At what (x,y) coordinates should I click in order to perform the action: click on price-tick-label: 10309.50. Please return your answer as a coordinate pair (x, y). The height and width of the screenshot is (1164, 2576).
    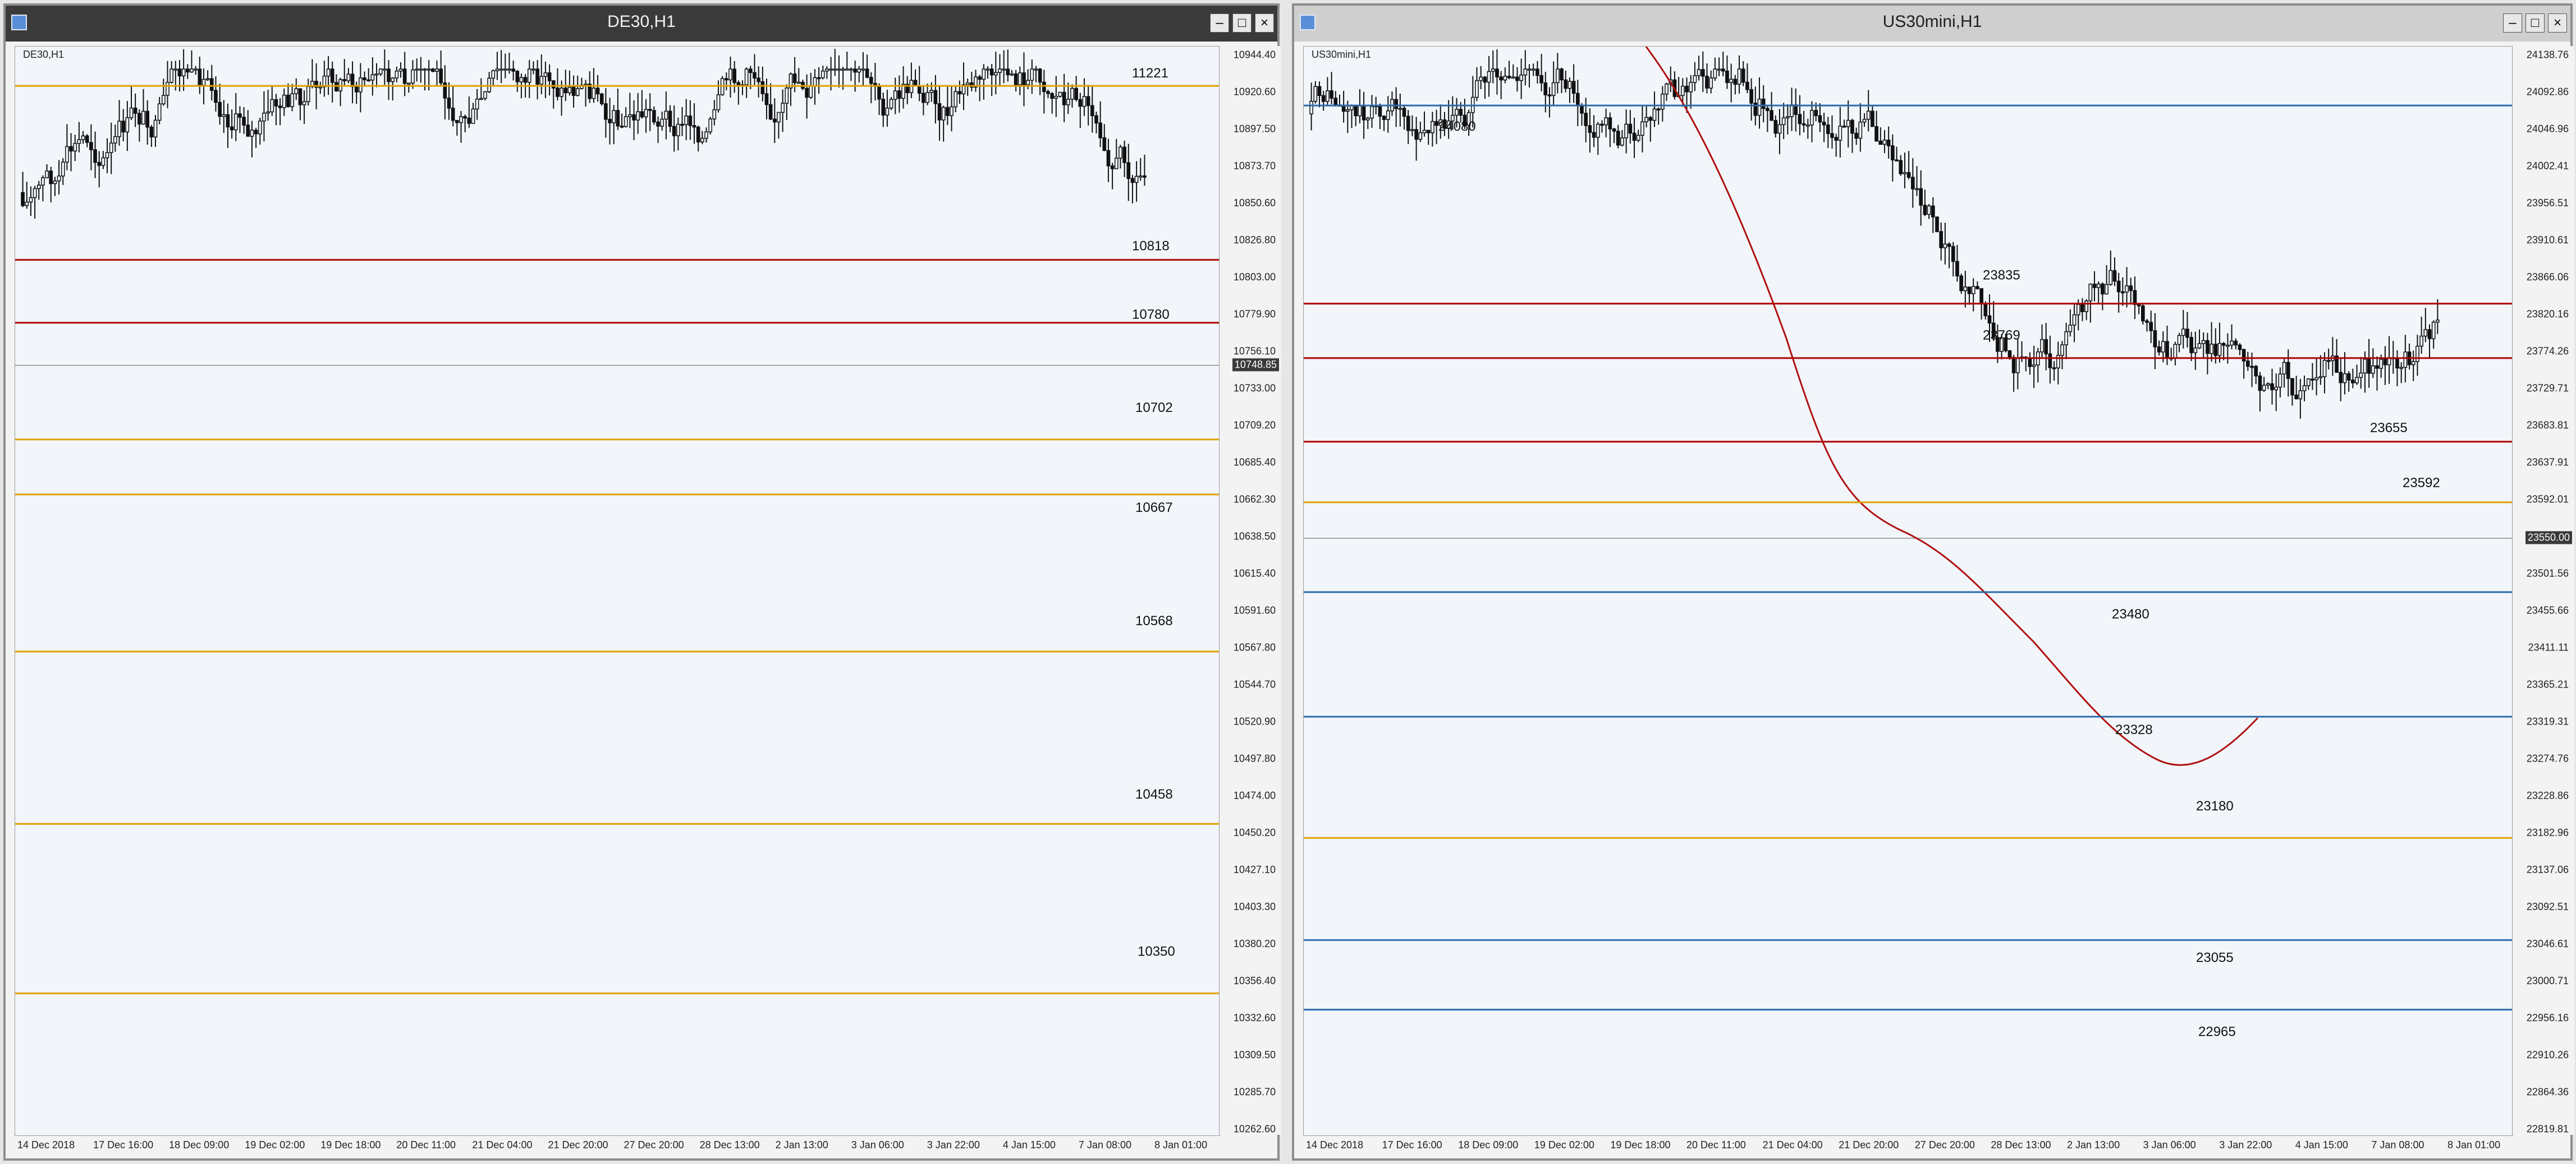
    Looking at the image, I should click on (1254, 1055).